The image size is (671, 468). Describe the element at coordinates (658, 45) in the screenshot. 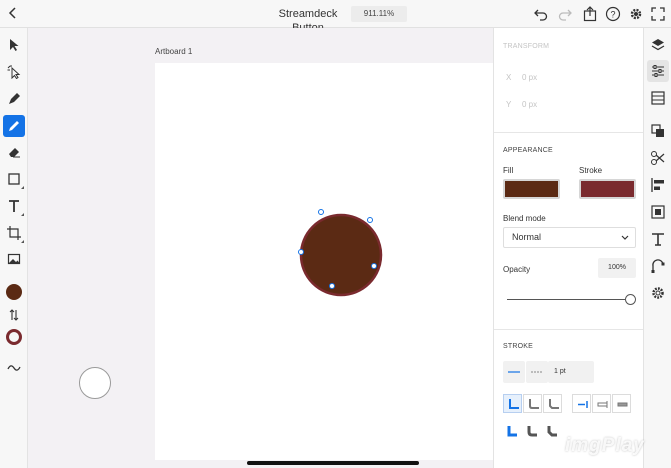

I see `layers-icon` at that location.